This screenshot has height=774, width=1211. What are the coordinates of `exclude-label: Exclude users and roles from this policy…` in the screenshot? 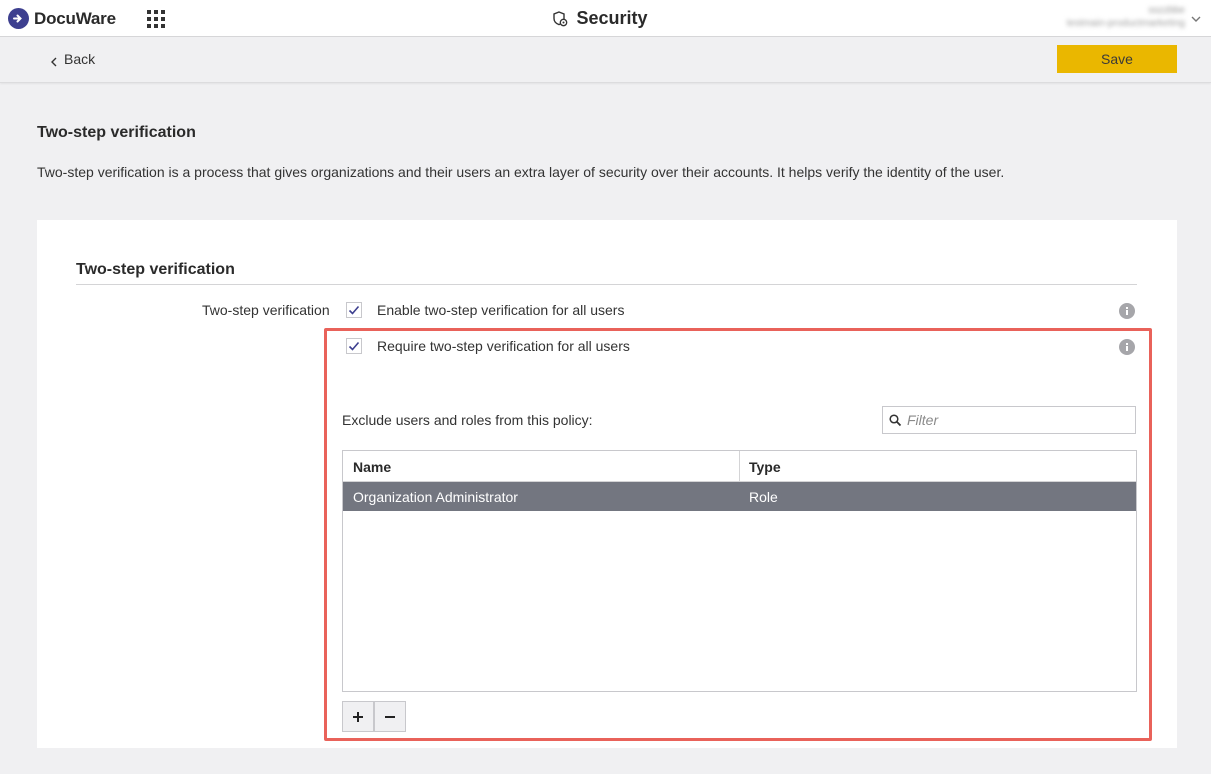 It's located at (467, 420).